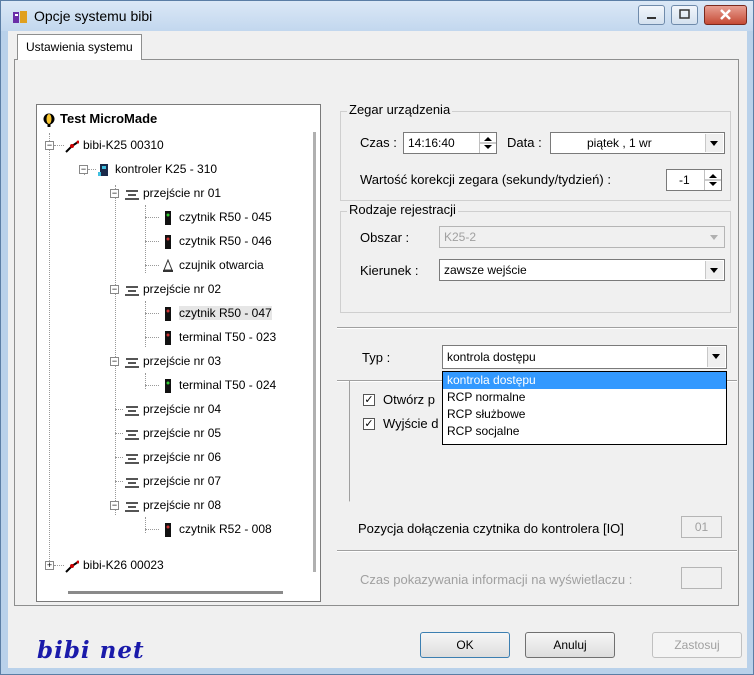  Describe the element at coordinates (173, 505) in the screenshot. I see `tree-node-passage-08: przejście nr 08` at that location.